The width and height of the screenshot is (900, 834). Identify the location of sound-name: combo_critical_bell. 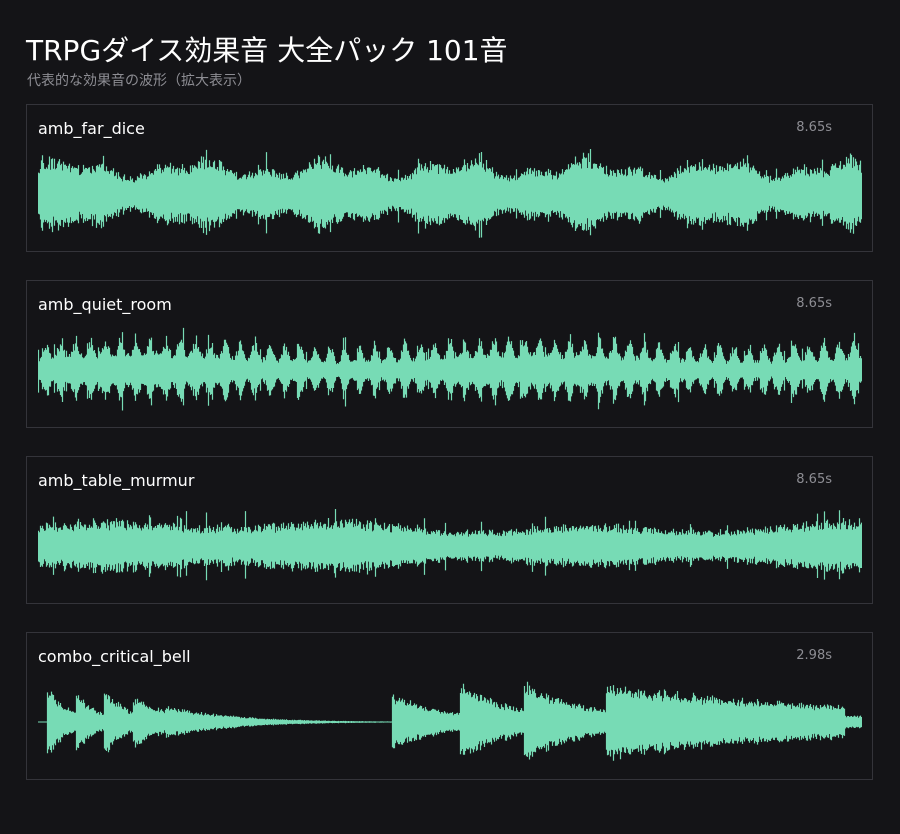
(114, 656).